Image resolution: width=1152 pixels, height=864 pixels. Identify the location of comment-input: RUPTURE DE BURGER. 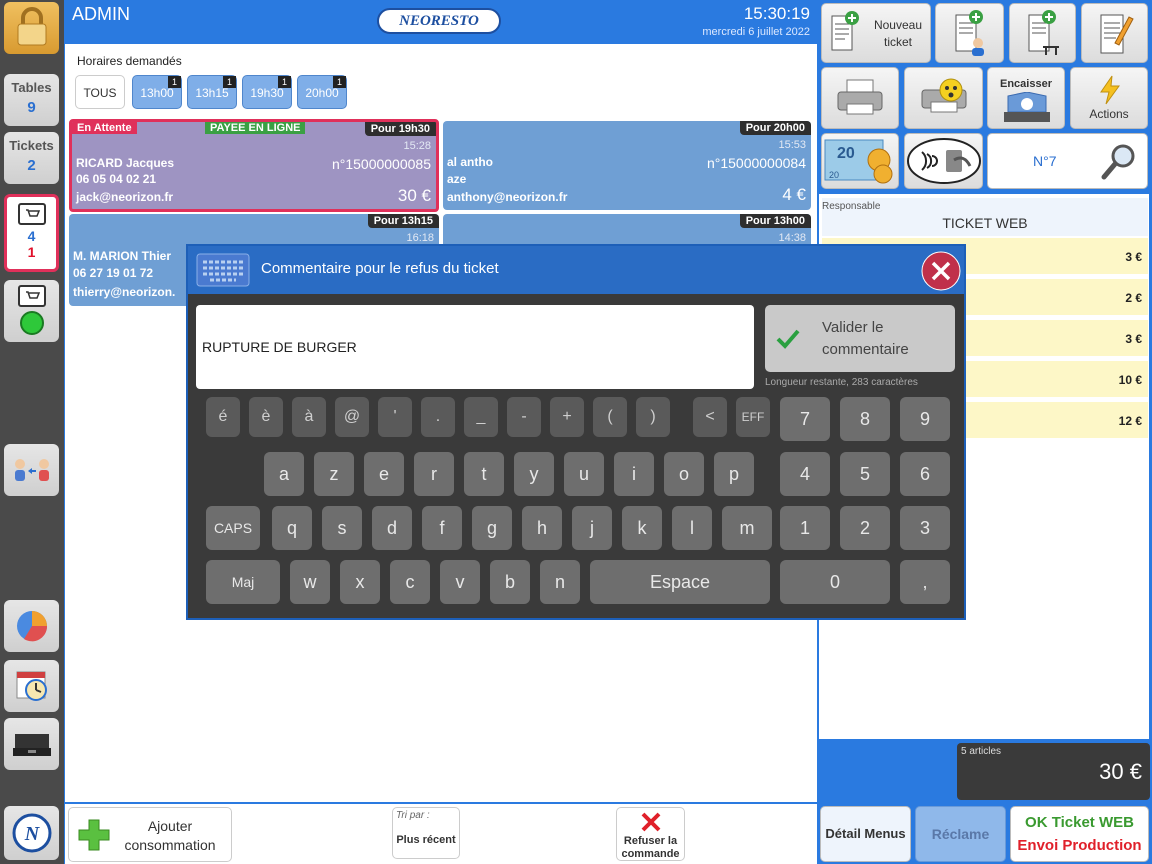
(475, 347).